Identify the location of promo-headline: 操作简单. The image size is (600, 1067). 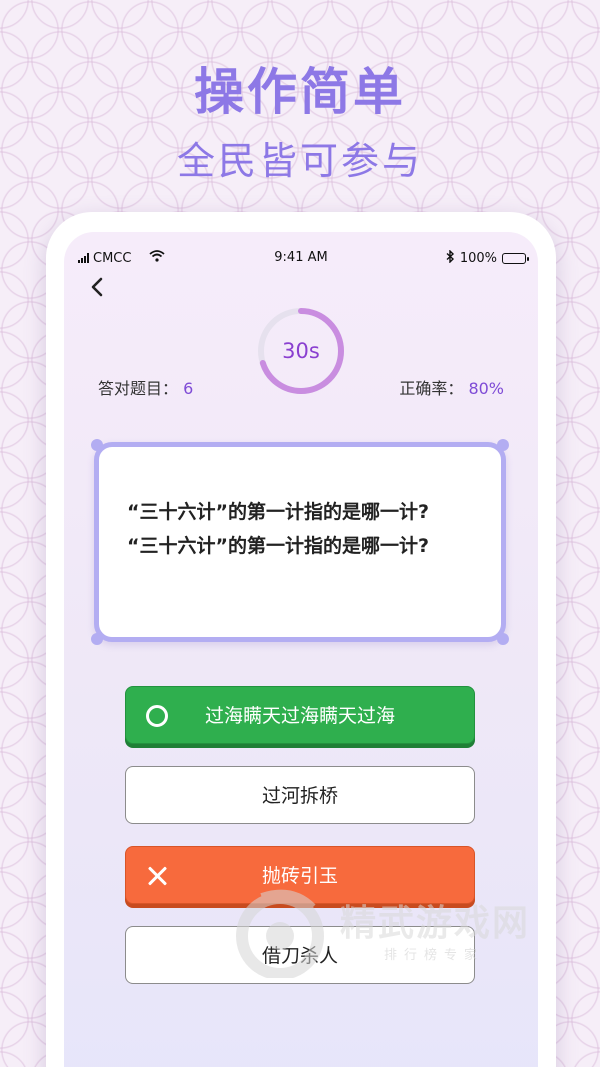
(300, 92).